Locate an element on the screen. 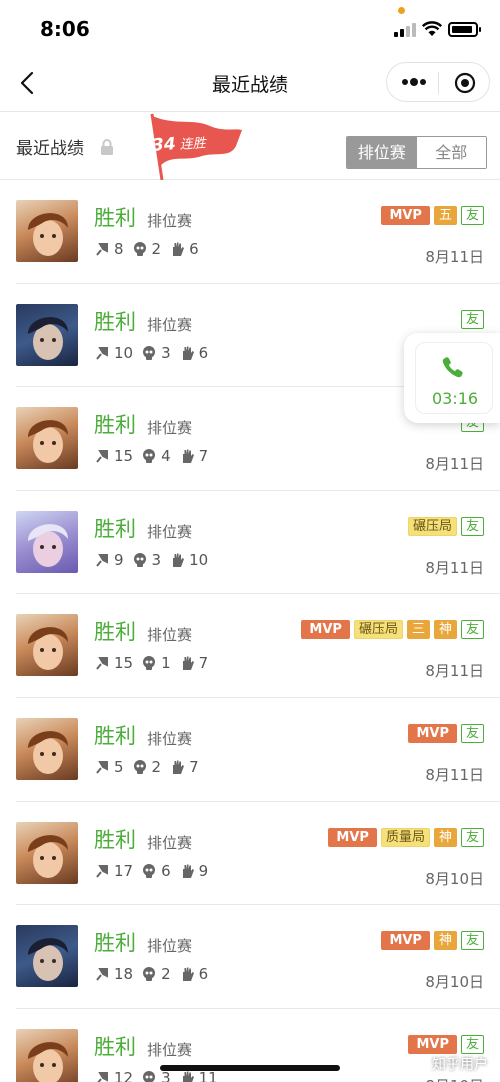 The image size is (500, 1082). match-tags: MVP 质量局神友 is located at coordinates (406, 837).